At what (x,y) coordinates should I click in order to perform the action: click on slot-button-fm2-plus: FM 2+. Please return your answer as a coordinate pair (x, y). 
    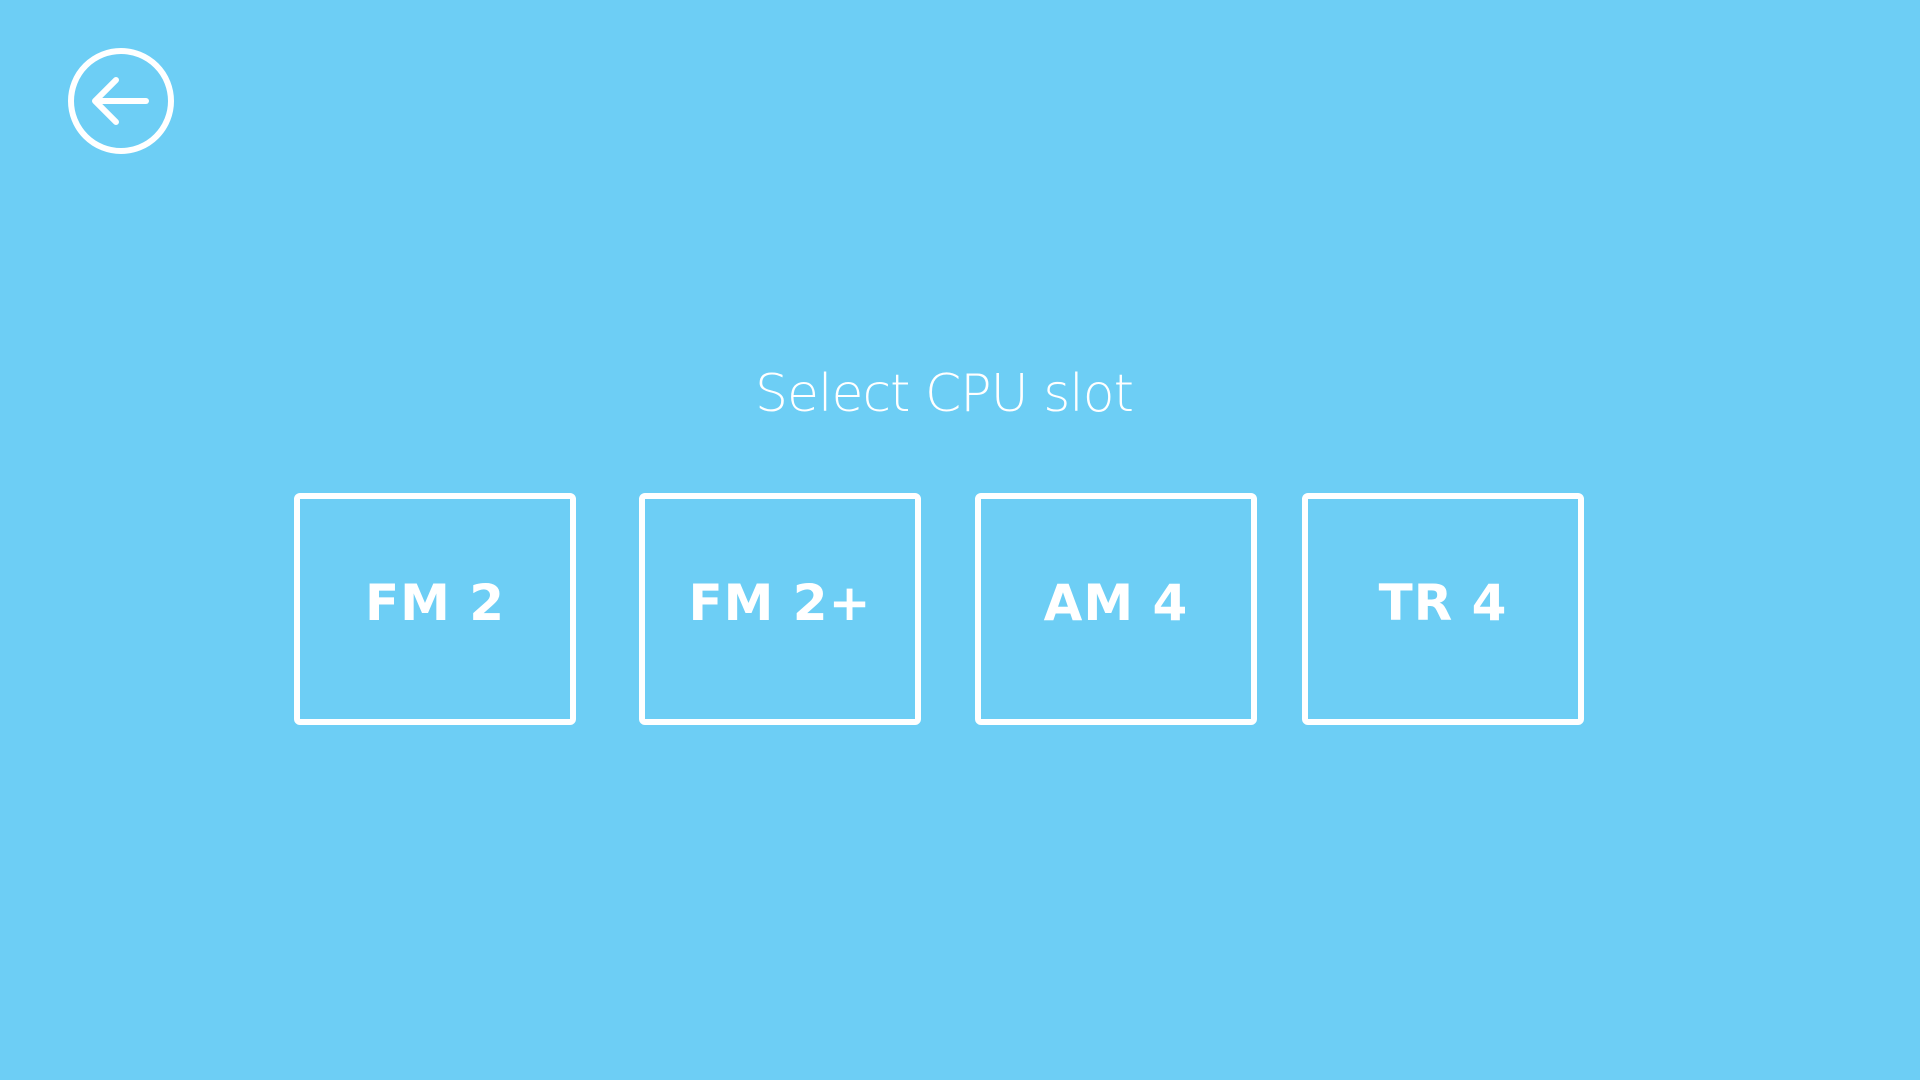
    Looking at the image, I should click on (780, 609).